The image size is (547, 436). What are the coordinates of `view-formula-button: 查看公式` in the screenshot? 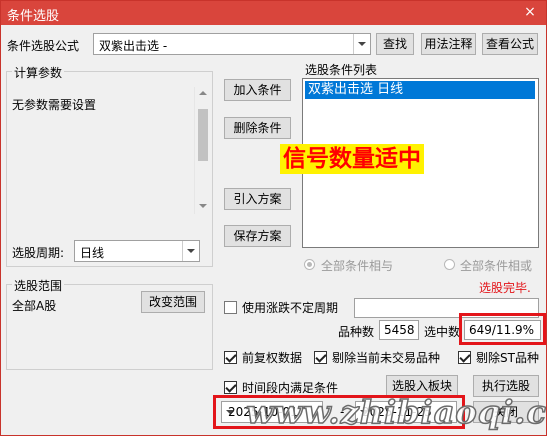 It's located at (510, 44).